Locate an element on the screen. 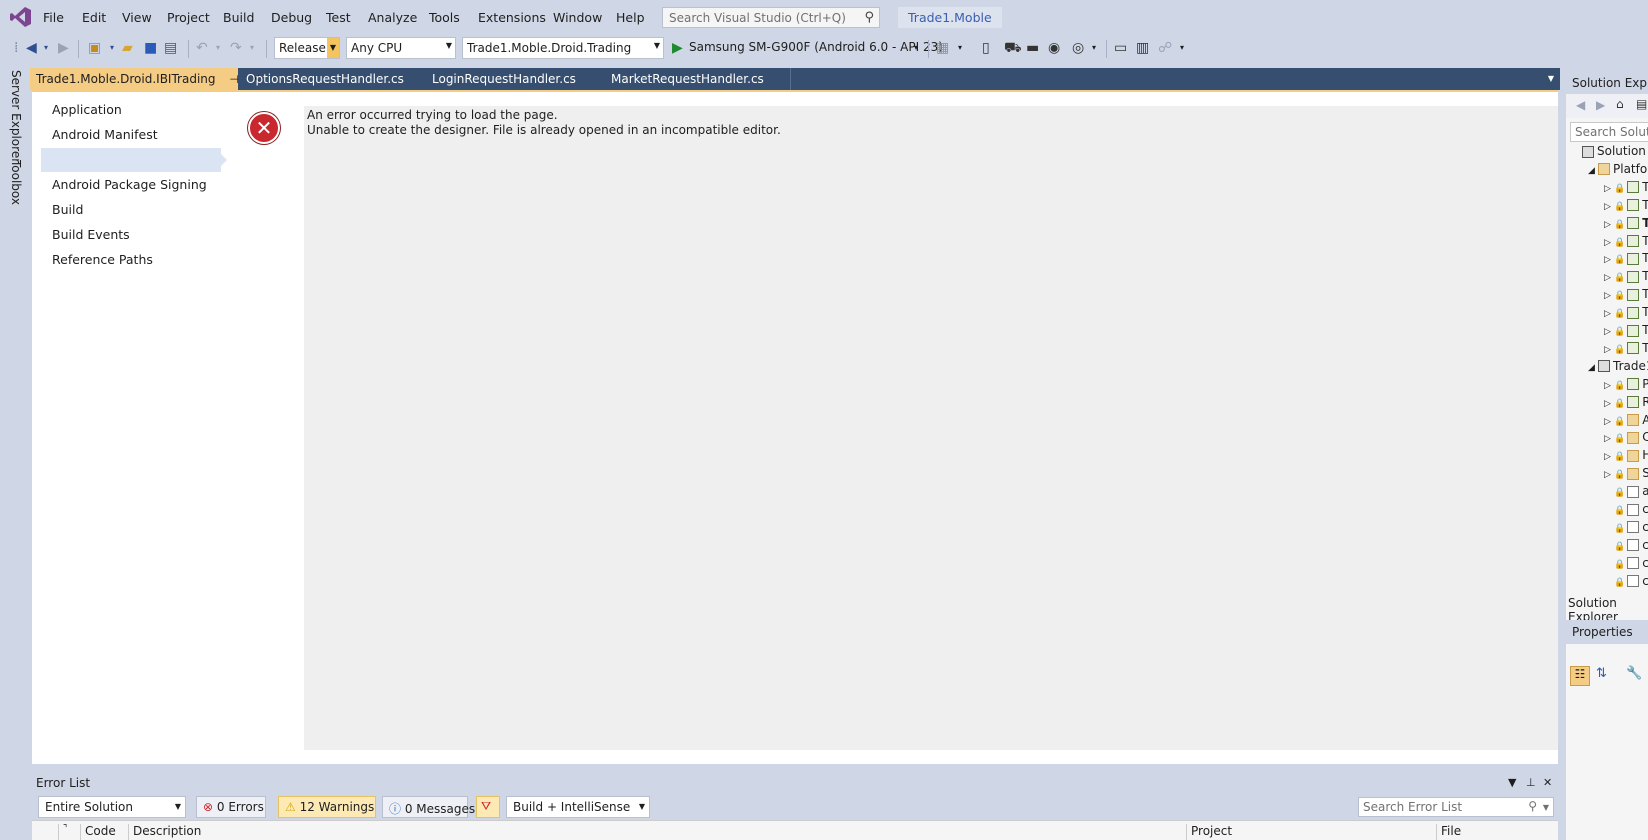 This screenshot has height=840, width=1648. back-dropdown-icon: ▾ is located at coordinates (46, 48).